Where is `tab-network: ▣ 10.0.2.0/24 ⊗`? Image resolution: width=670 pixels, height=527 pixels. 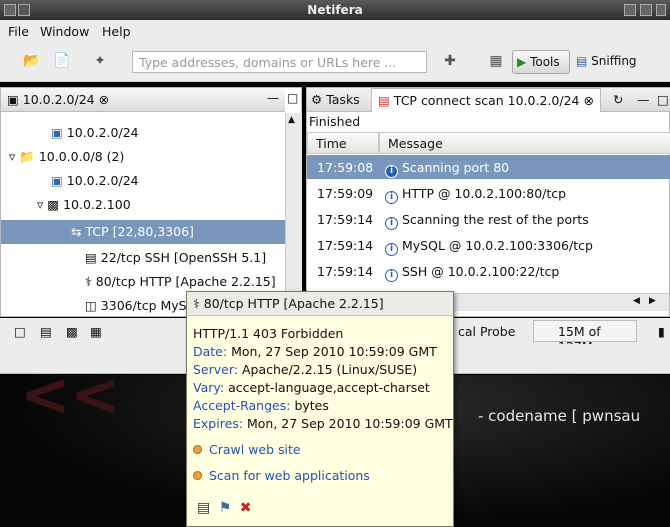
tab-network: ▣ 10.0.2.0/24 ⊗ is located at coordinates (143, 100).